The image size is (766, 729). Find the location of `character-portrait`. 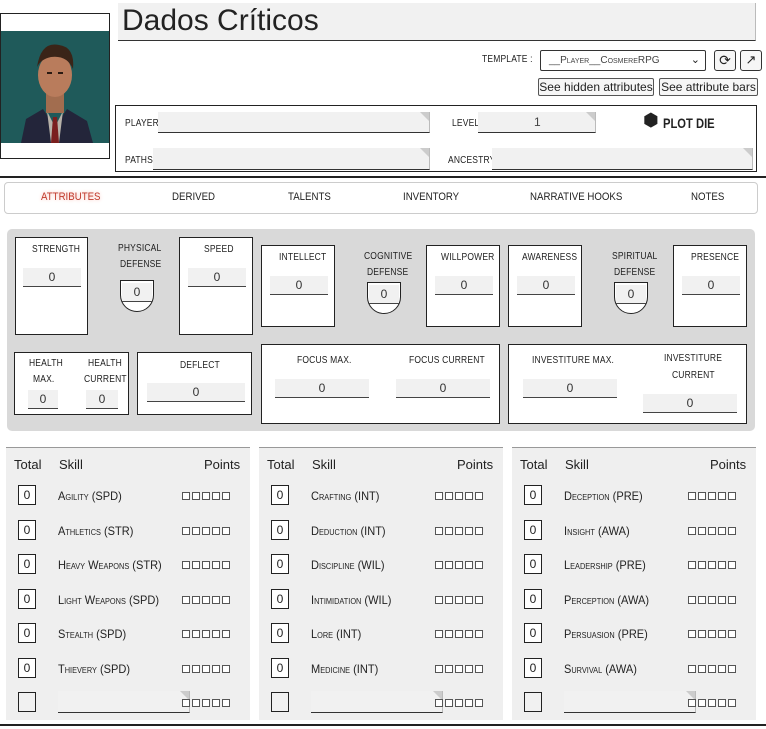

character-portrait is located at coordinates (55, 86).